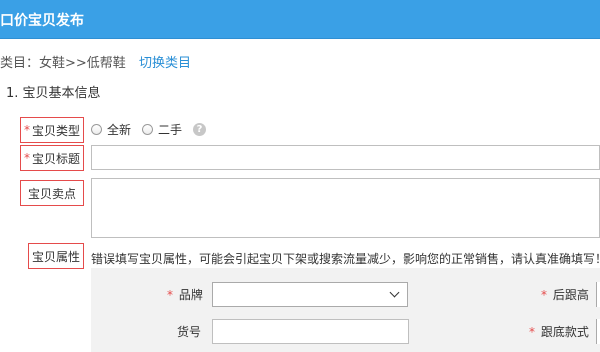  What do you see at coordinates (189, 332) in the screenshot?
I see `item-no-label: 货号` at bounding box center [189, 332].